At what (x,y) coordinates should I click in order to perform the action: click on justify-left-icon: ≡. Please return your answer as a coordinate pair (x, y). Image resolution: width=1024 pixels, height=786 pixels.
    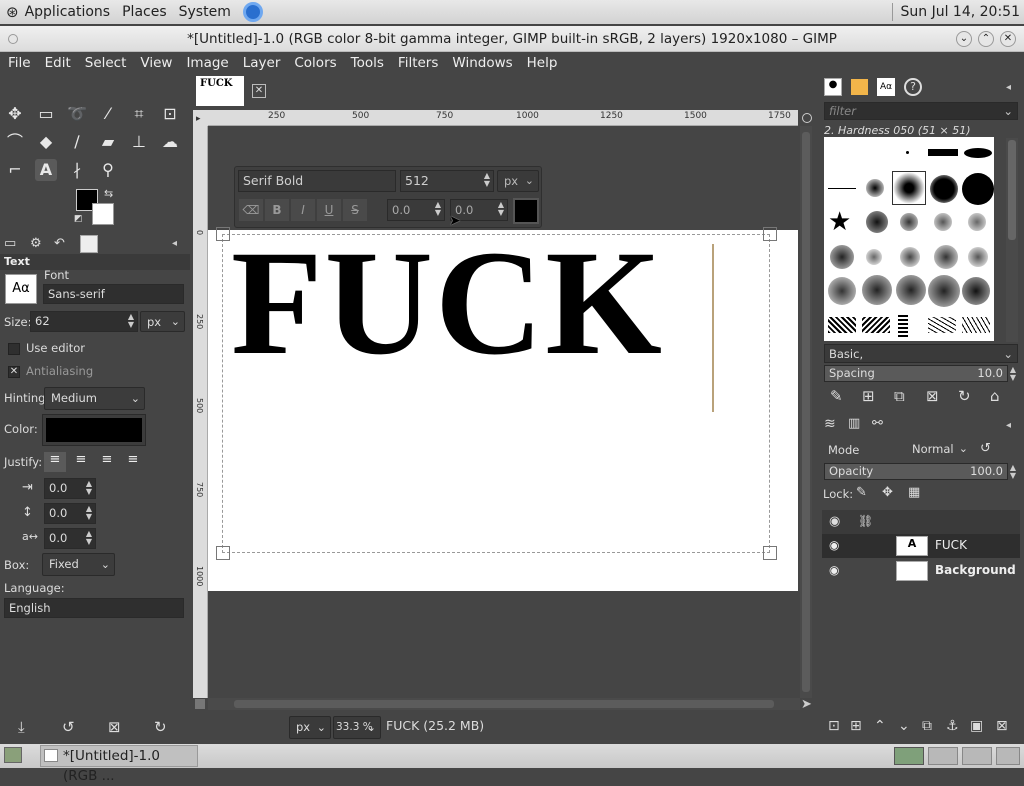
    Looking at the image, I should click on (55, 462).